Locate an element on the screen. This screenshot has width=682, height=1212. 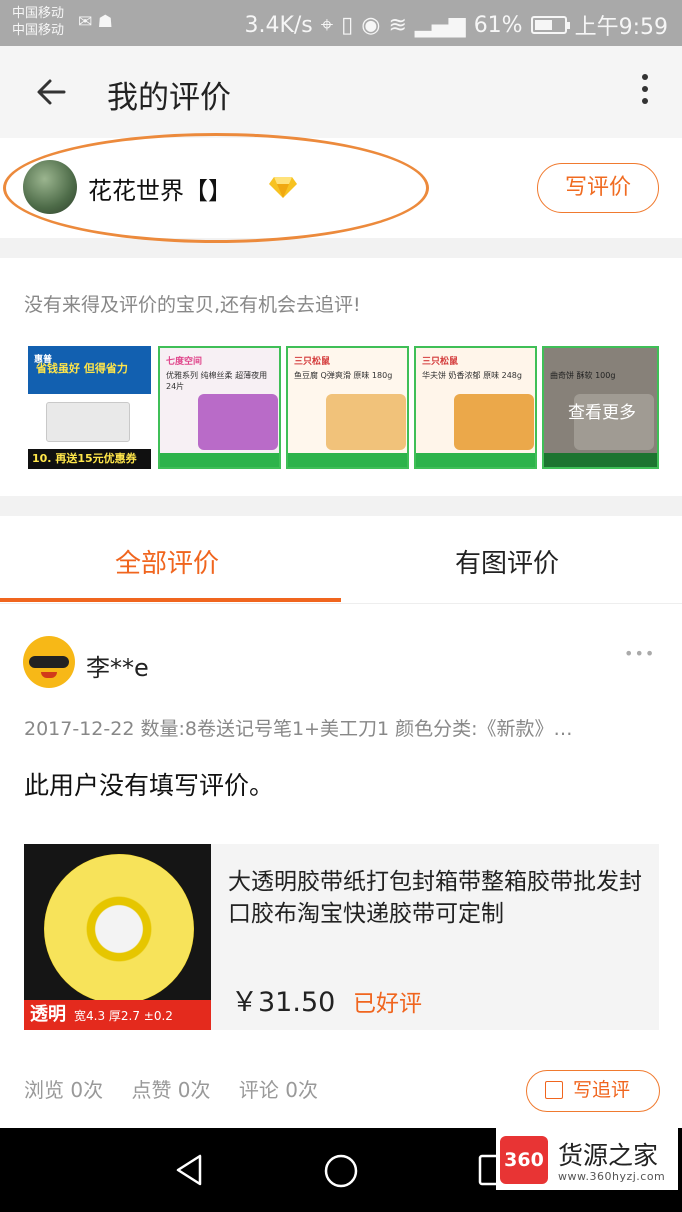
product-brand: 七度空间 is located at coordinates (184, 362).